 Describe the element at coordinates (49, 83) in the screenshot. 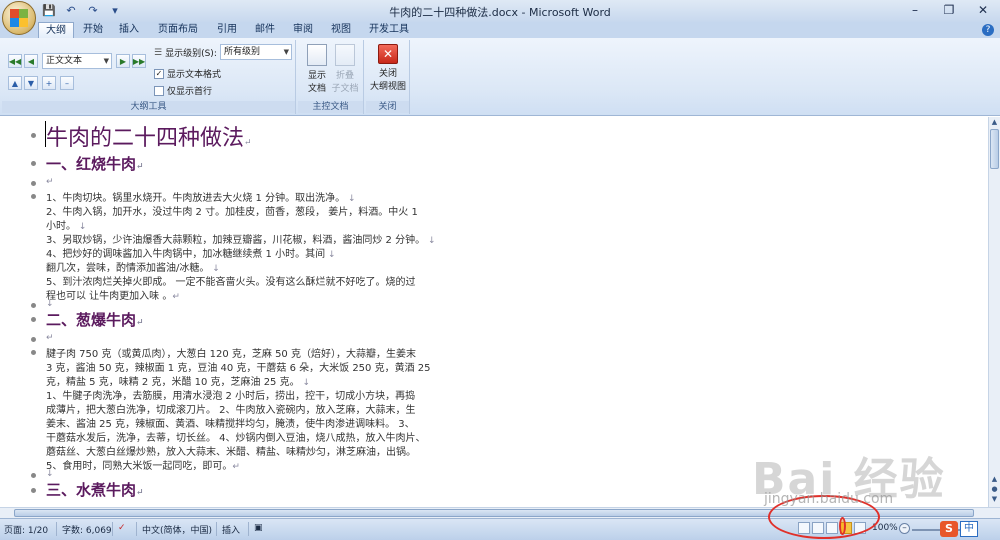

I see `expand-icon: +` at that location.